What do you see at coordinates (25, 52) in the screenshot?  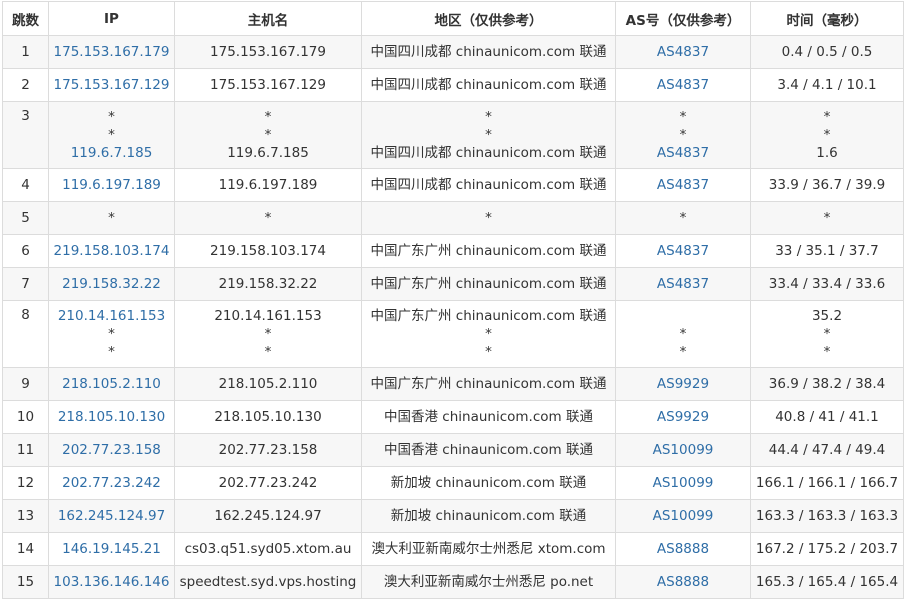 I see `hop-number: 1` at bounding box center [25, 52].